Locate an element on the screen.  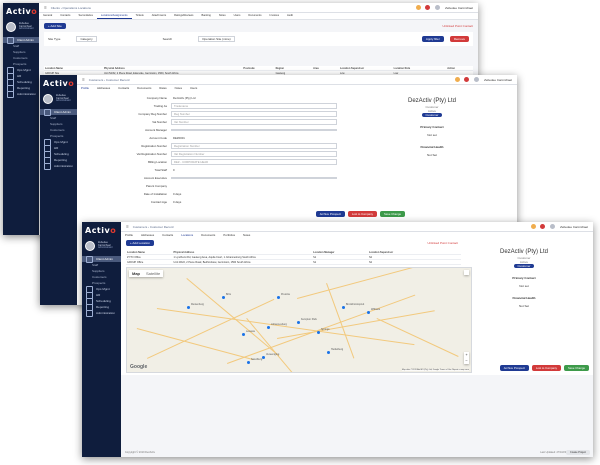
map-tab: Map is located at coordinates (136, 273).